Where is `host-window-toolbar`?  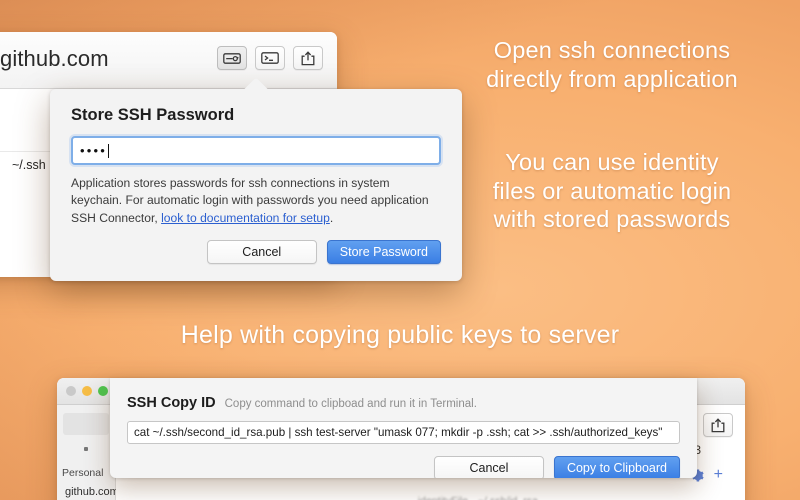 host-window-toolbar is located at coordinates (270, 58).